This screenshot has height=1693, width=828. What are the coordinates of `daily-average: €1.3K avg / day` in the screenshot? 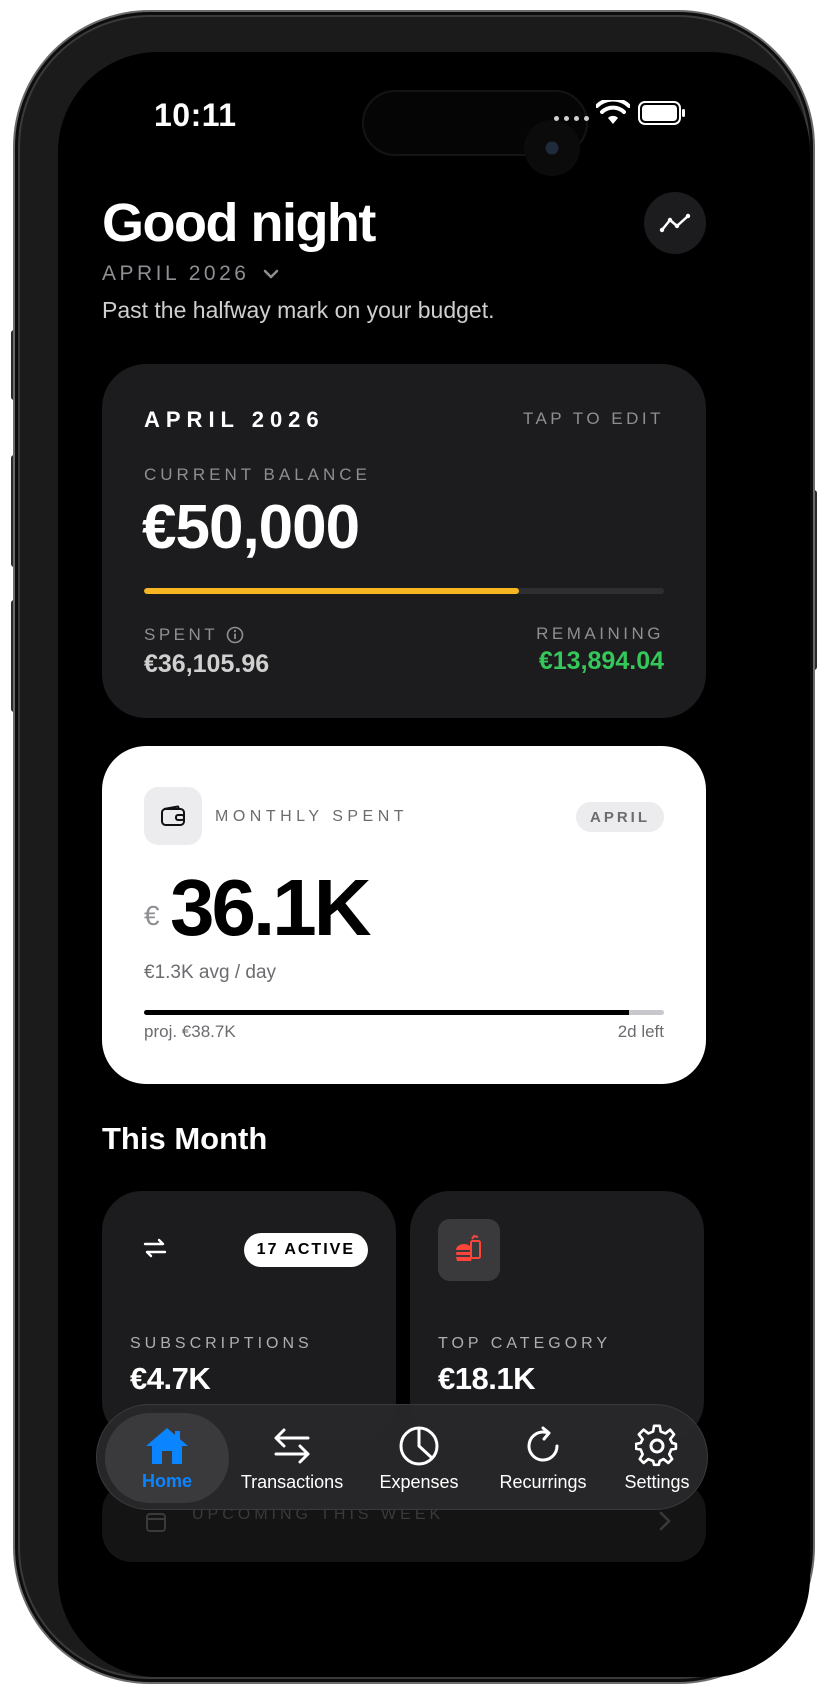 It's located at (210, 972).